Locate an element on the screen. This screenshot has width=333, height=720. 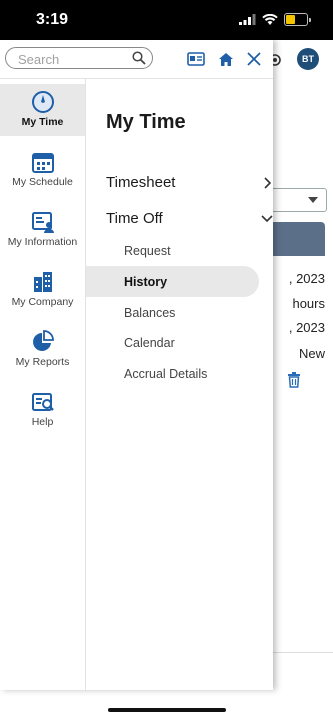
background-row-text: New is located at coordinates (311, 353).